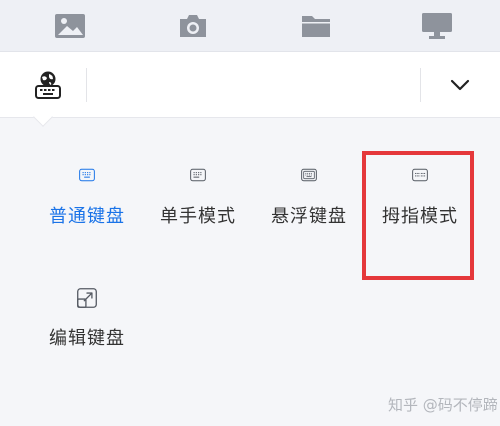 The height and width of the screenshot is (426, 500). I want to click on mode-one-hand: 单手模式, so click(198, 173).